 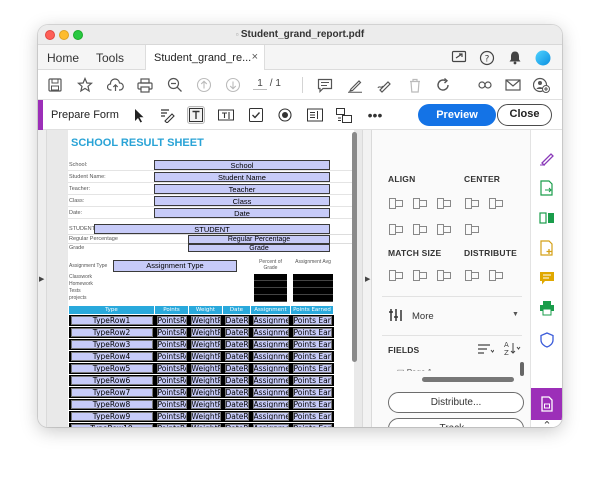 I want to click on share-link-icon, so click(x=485, y=85).